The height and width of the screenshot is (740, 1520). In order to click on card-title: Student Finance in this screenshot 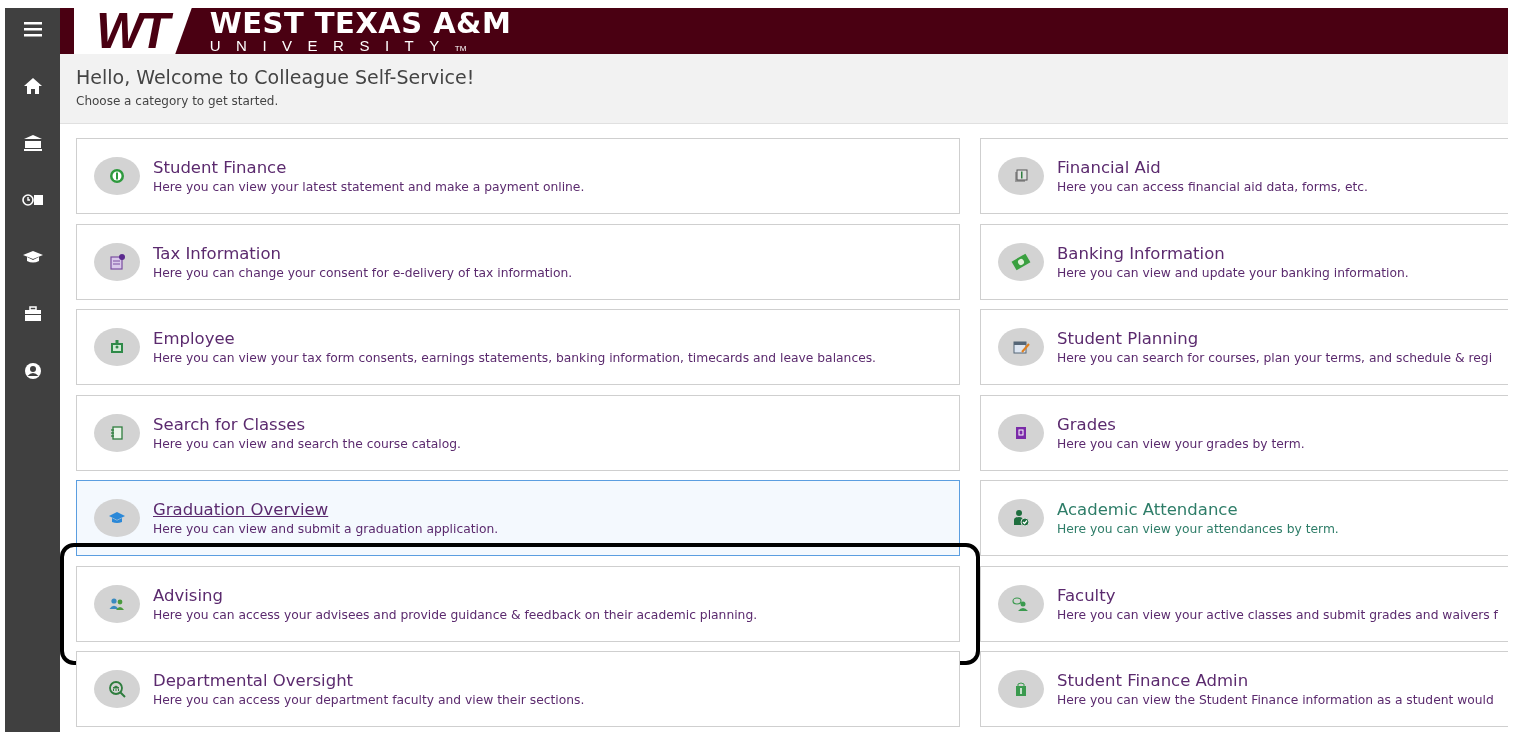, I will do `click(369, 167)`.